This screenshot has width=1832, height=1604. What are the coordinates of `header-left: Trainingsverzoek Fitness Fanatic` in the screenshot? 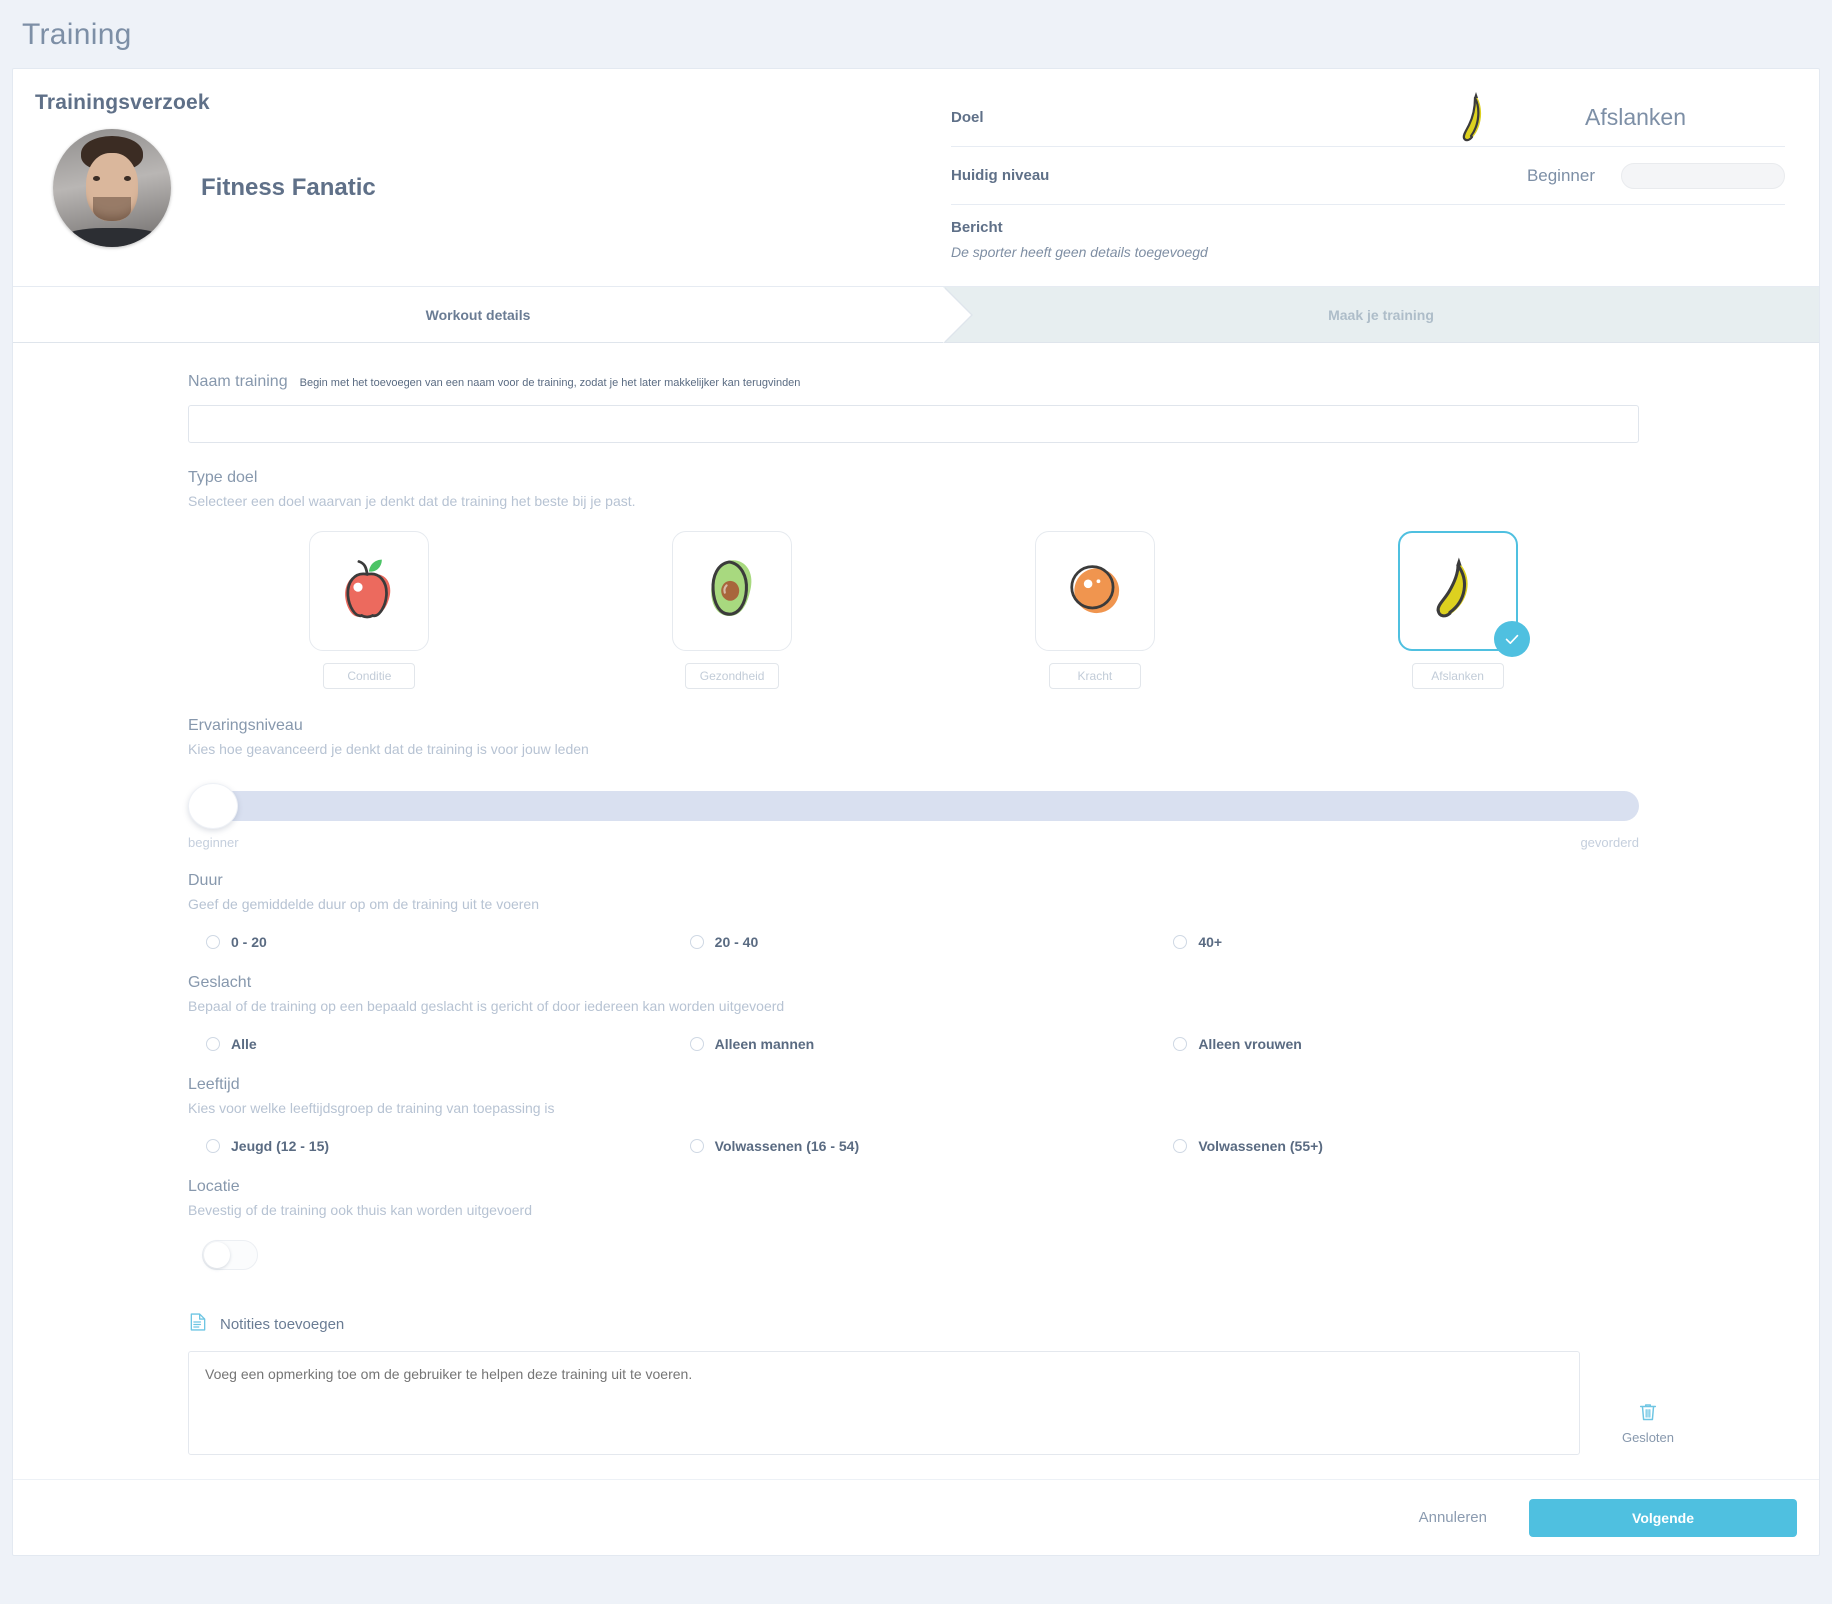 It's located at (471, 177).